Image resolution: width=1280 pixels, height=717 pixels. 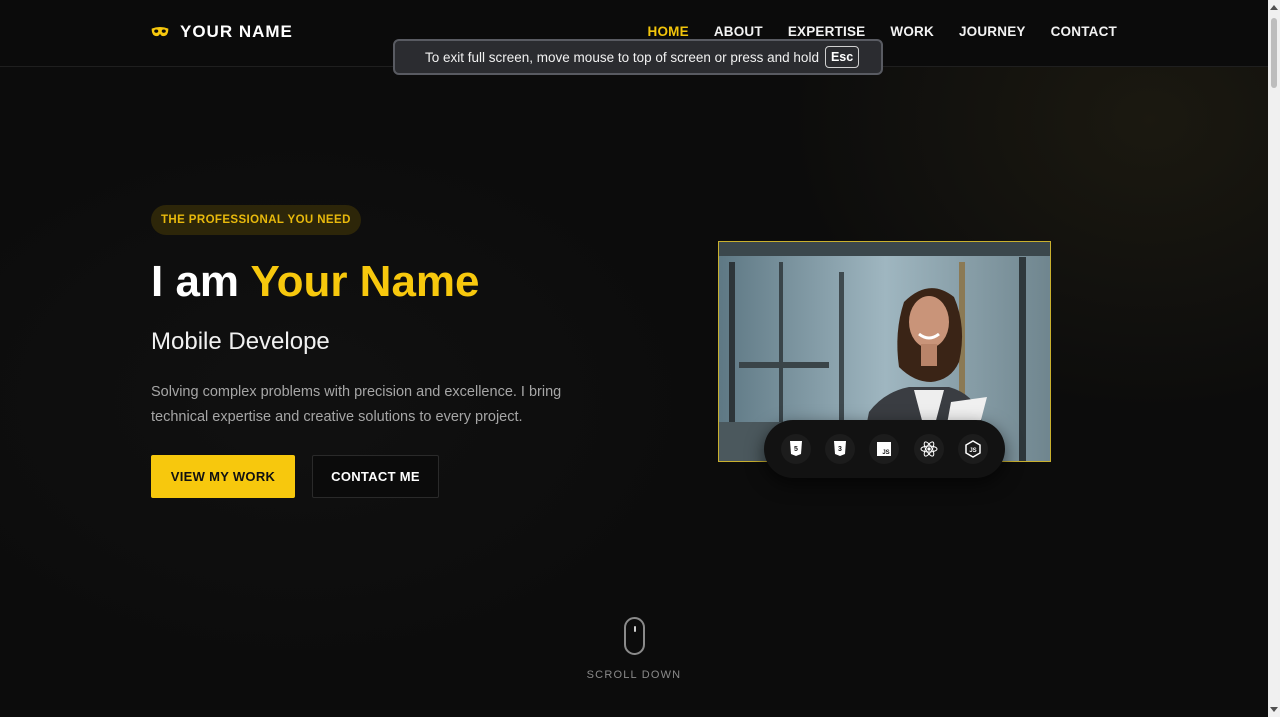 I want to click on hero-title-name: Your Name, so click(x=365, y=281).